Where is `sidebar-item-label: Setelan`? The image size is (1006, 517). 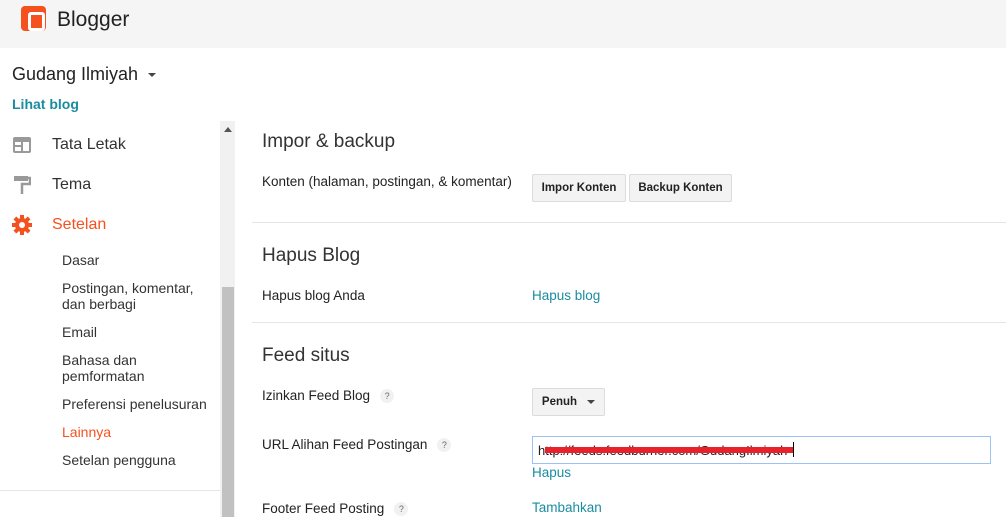
sidebar-item-label: Setelan is located at coordinates (79, 224).